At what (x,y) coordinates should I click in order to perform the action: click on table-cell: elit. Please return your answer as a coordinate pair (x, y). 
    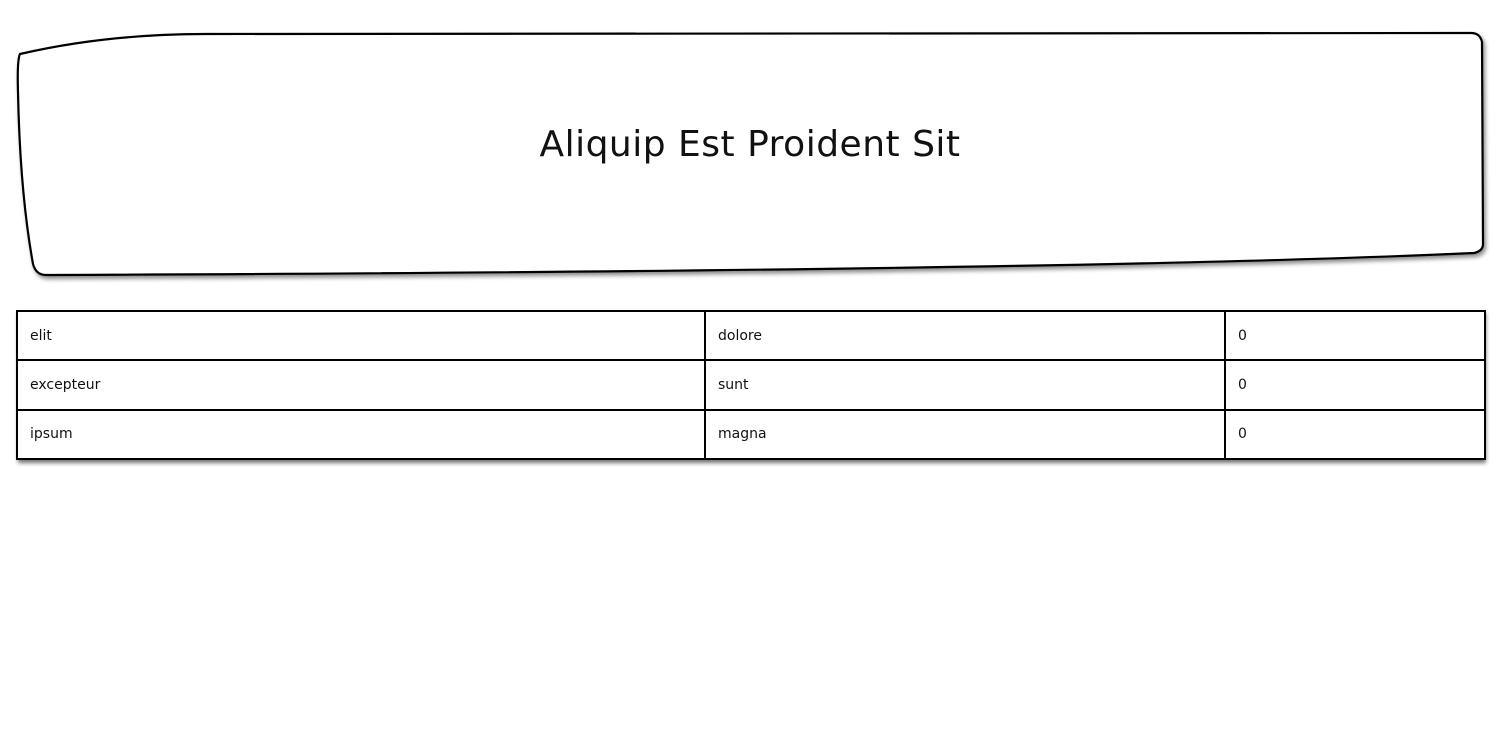
    Looking at the image, I should click on (361, 335).